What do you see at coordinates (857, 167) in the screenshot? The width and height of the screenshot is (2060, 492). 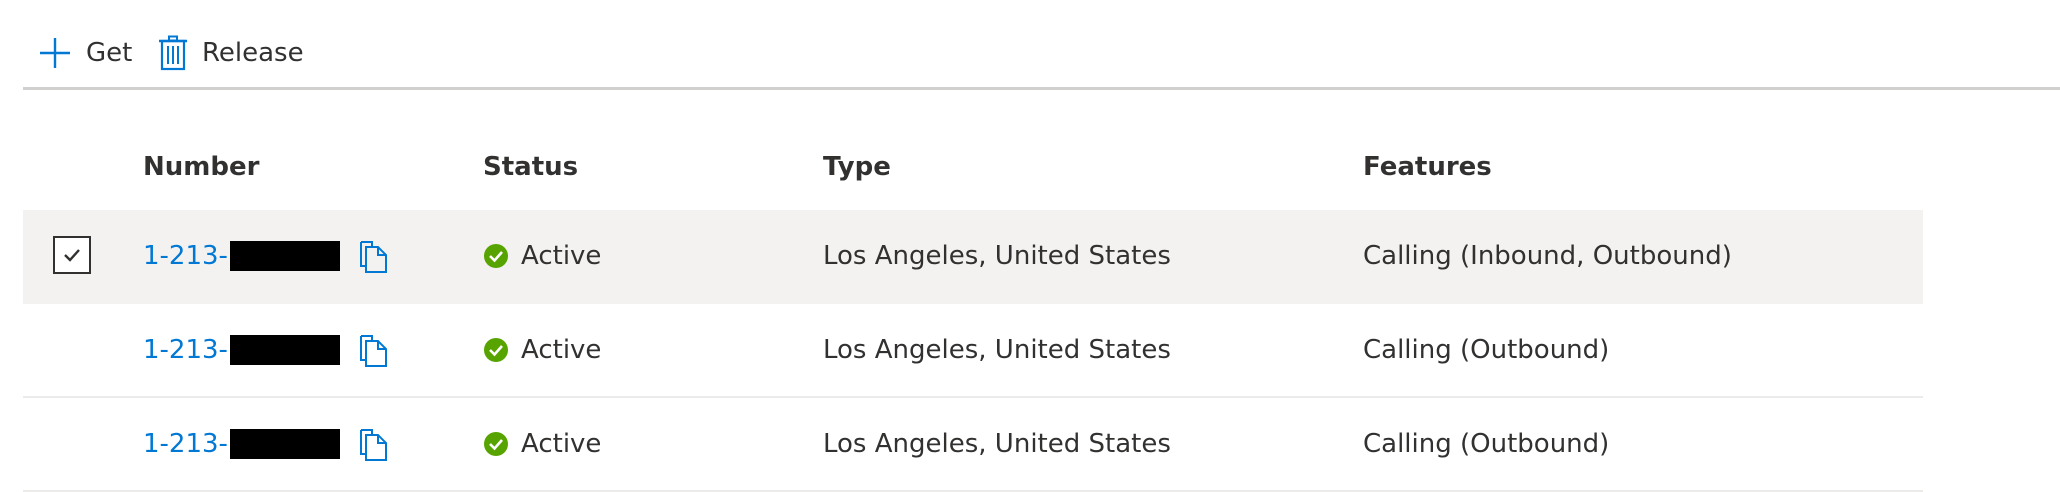 I see `column-header-type: Type` at bounding box center [857, 167].